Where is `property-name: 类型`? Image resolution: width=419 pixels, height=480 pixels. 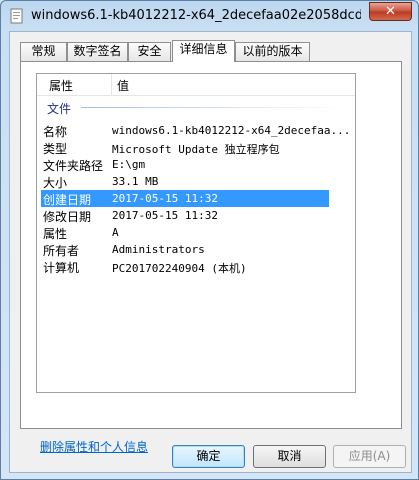 property-name: 类型 is located at coordinates (55, 149).